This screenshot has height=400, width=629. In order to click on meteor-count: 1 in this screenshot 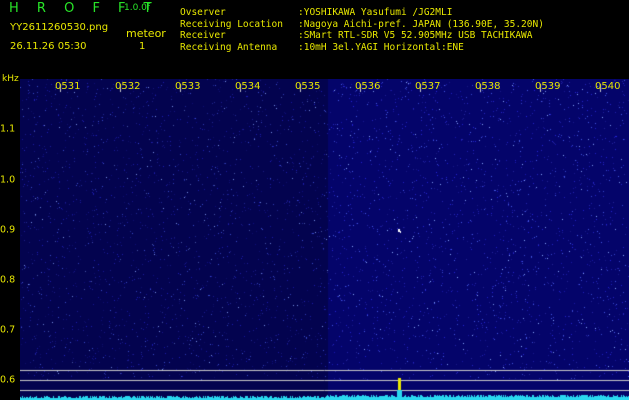, I will do `click(142, 46)`.